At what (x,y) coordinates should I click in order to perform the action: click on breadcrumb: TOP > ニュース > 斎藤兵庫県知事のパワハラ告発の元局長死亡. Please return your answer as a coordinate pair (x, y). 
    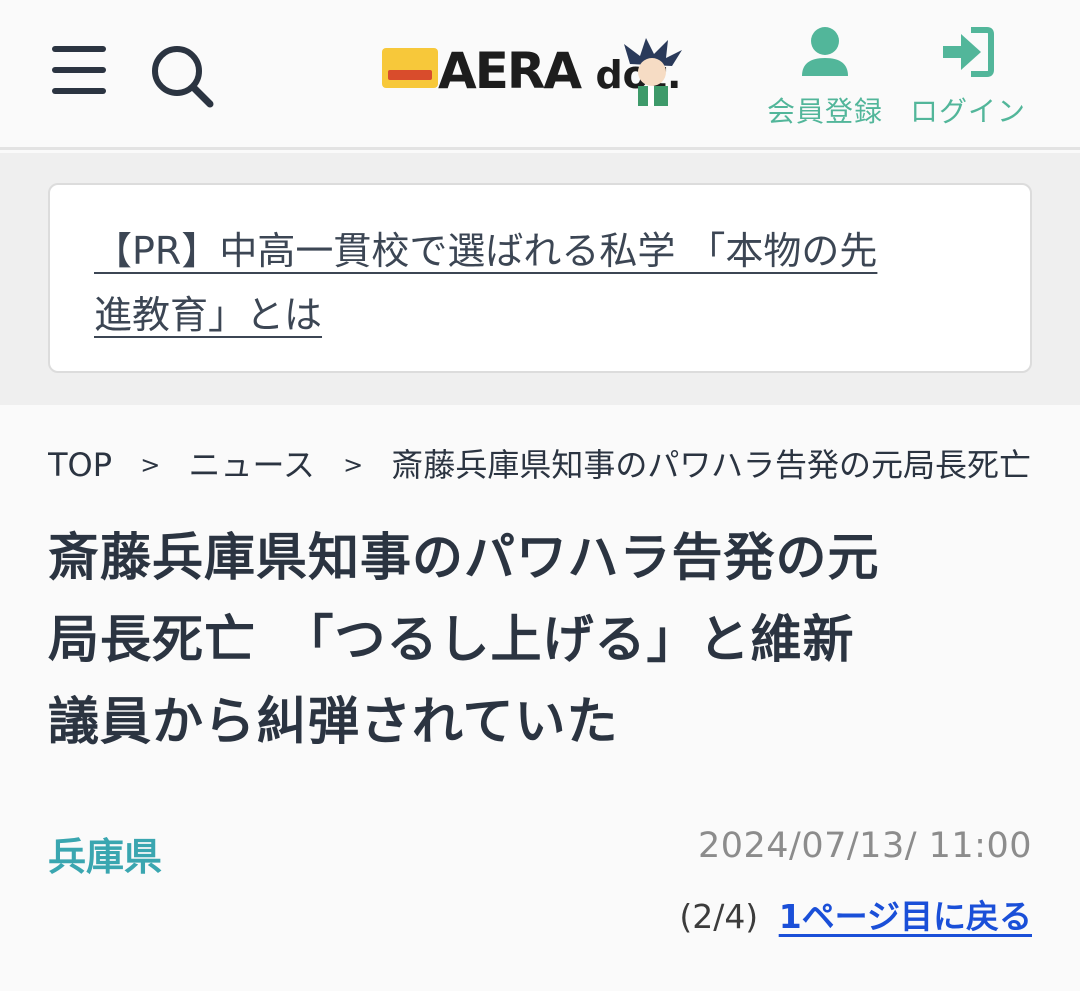
    Looking at the image, I should click on (540, 465).